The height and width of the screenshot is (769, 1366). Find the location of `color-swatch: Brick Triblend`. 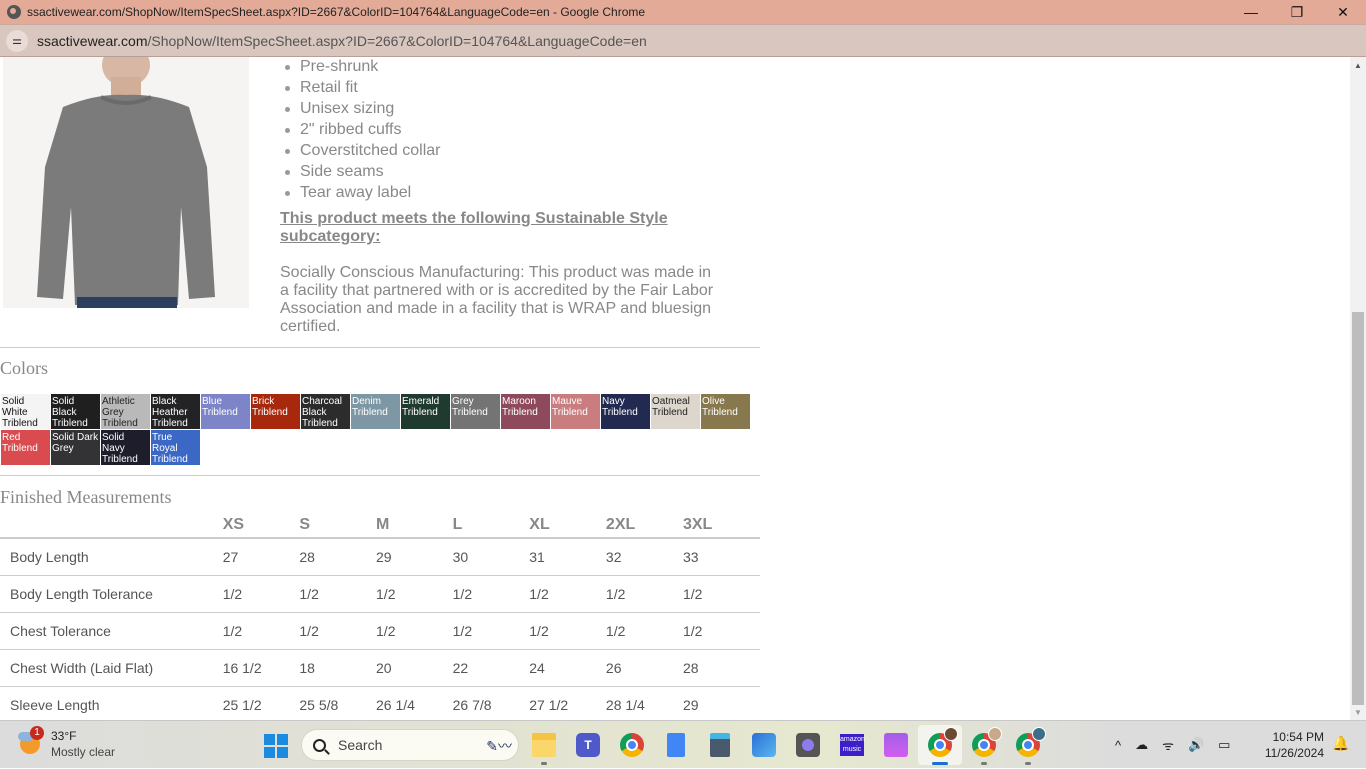

color-swatch: Brick Triblend is located at coordinates (275, 411).